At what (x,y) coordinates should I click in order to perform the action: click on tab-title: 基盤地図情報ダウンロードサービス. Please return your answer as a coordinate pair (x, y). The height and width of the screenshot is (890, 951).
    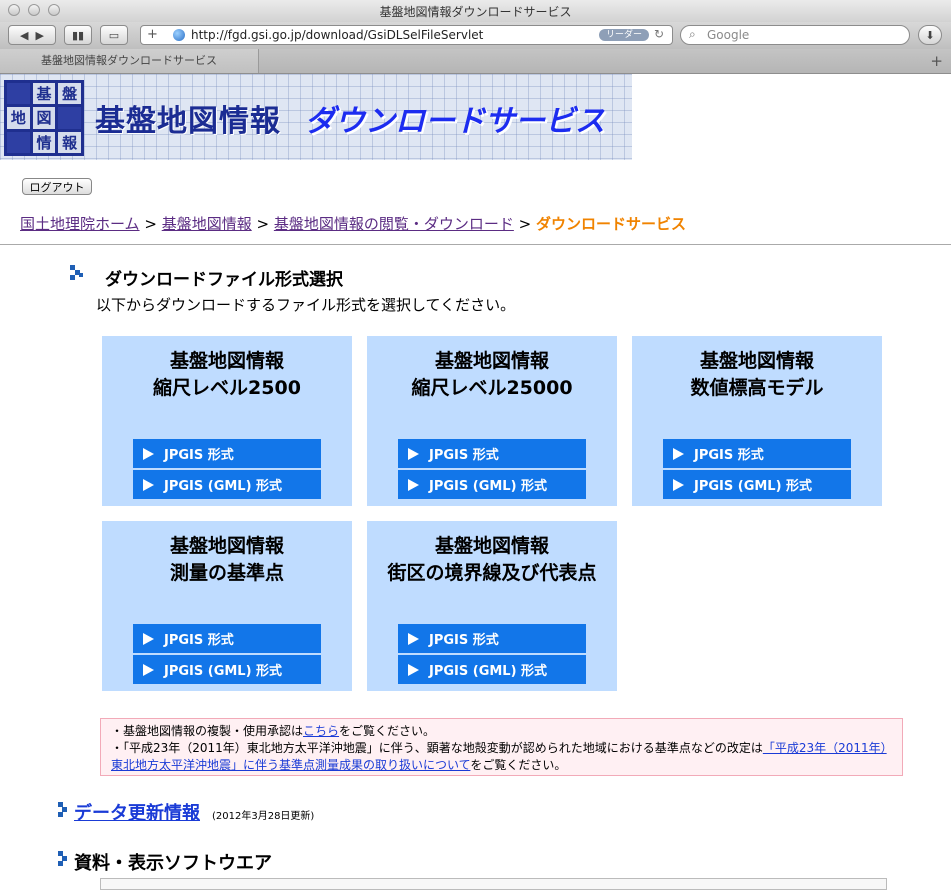
    Looking at the image, I should click on (129, 60).